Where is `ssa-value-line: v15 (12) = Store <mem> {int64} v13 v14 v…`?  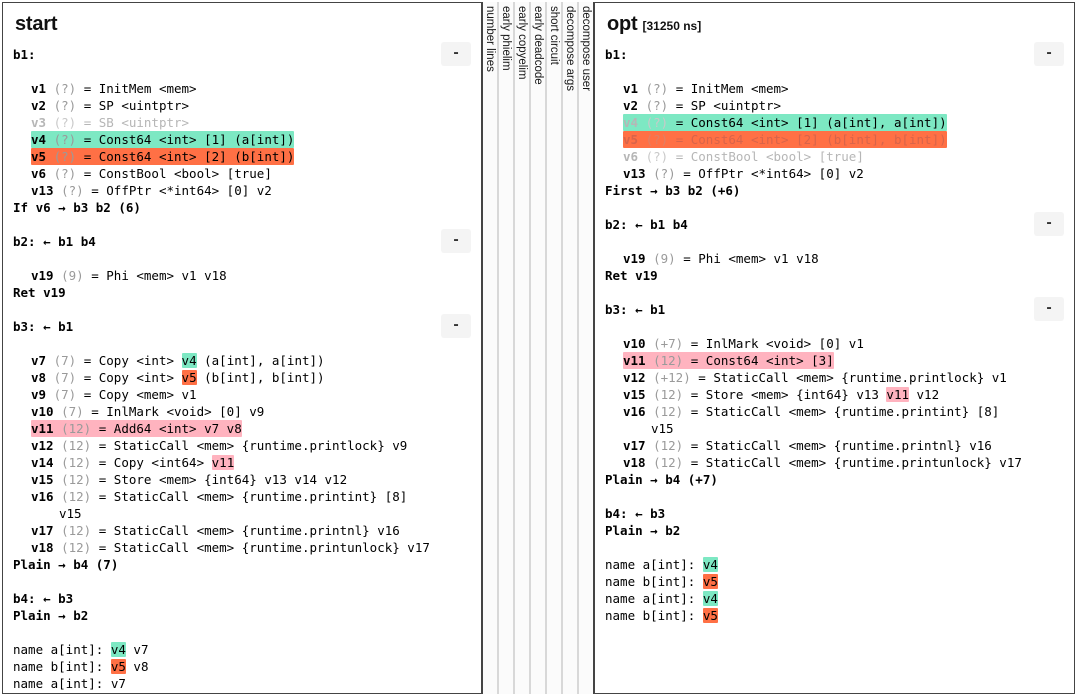 ssa-value-line: v15 (12) = Store <mem> {int64} v13 v14 v… is located at coordinates (242, 479).